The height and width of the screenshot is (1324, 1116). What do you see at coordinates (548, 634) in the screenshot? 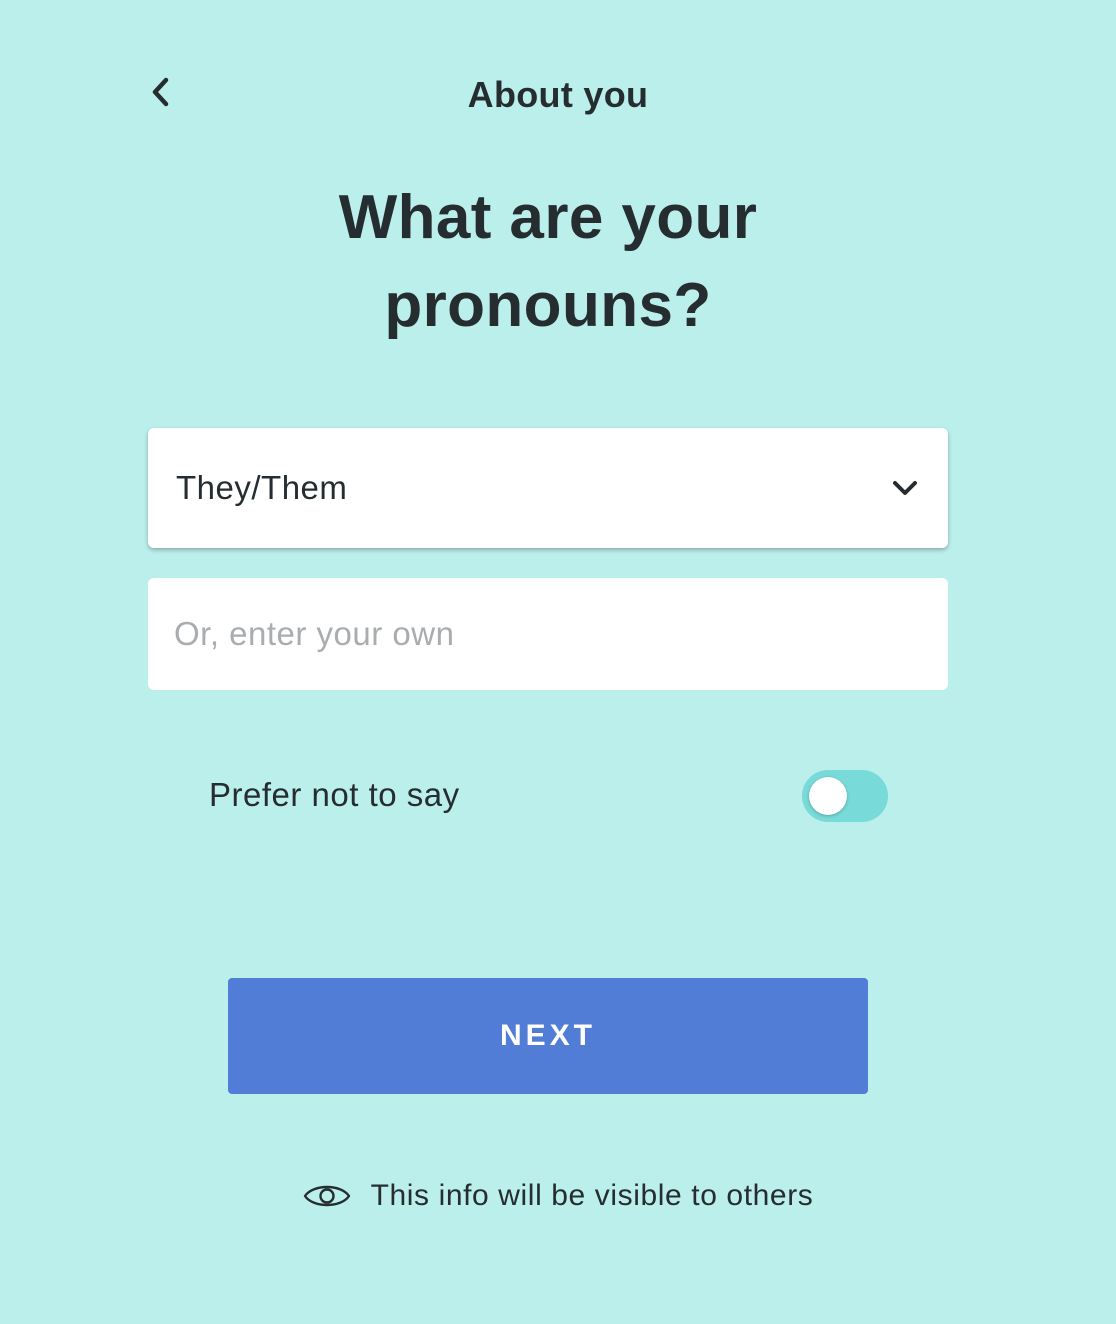
I see `custom-pronoun-input` at bounding box center [548, 634].